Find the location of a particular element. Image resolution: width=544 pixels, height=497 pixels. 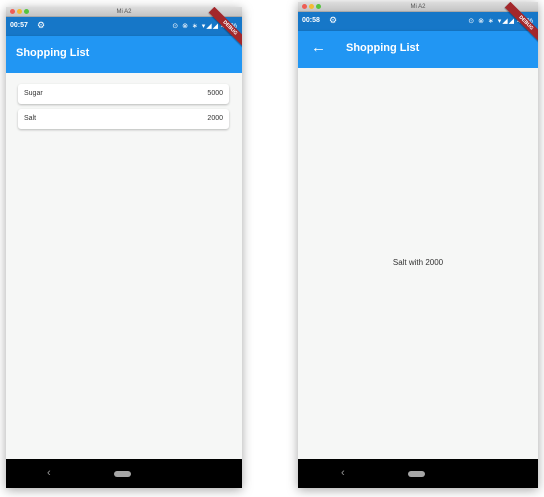

item-name: Salt is located at coordinates (30, 118).